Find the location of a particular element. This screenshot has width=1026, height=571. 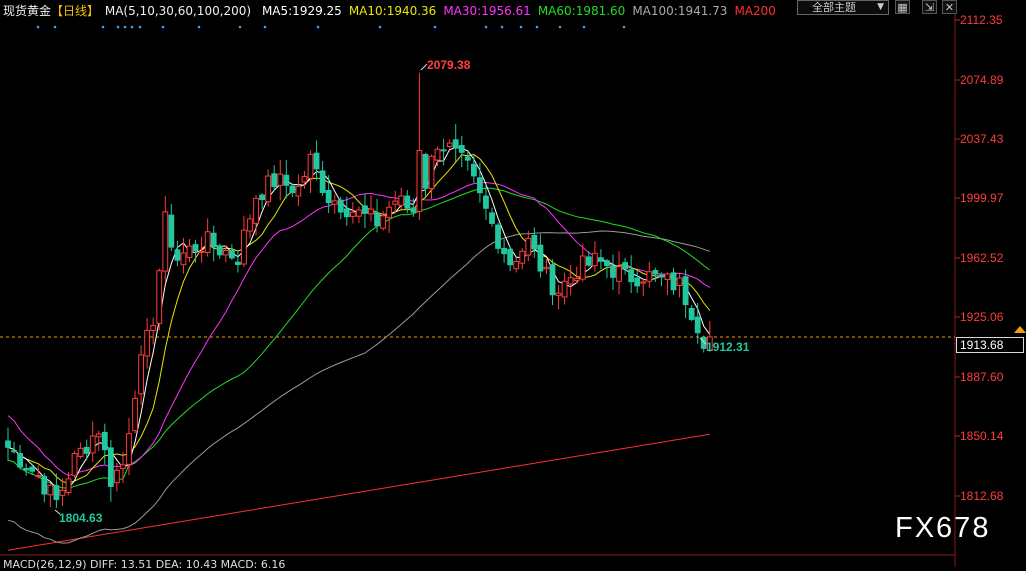

ma-value-label: MA10:1940.36 is located at coordinates (392, 11).